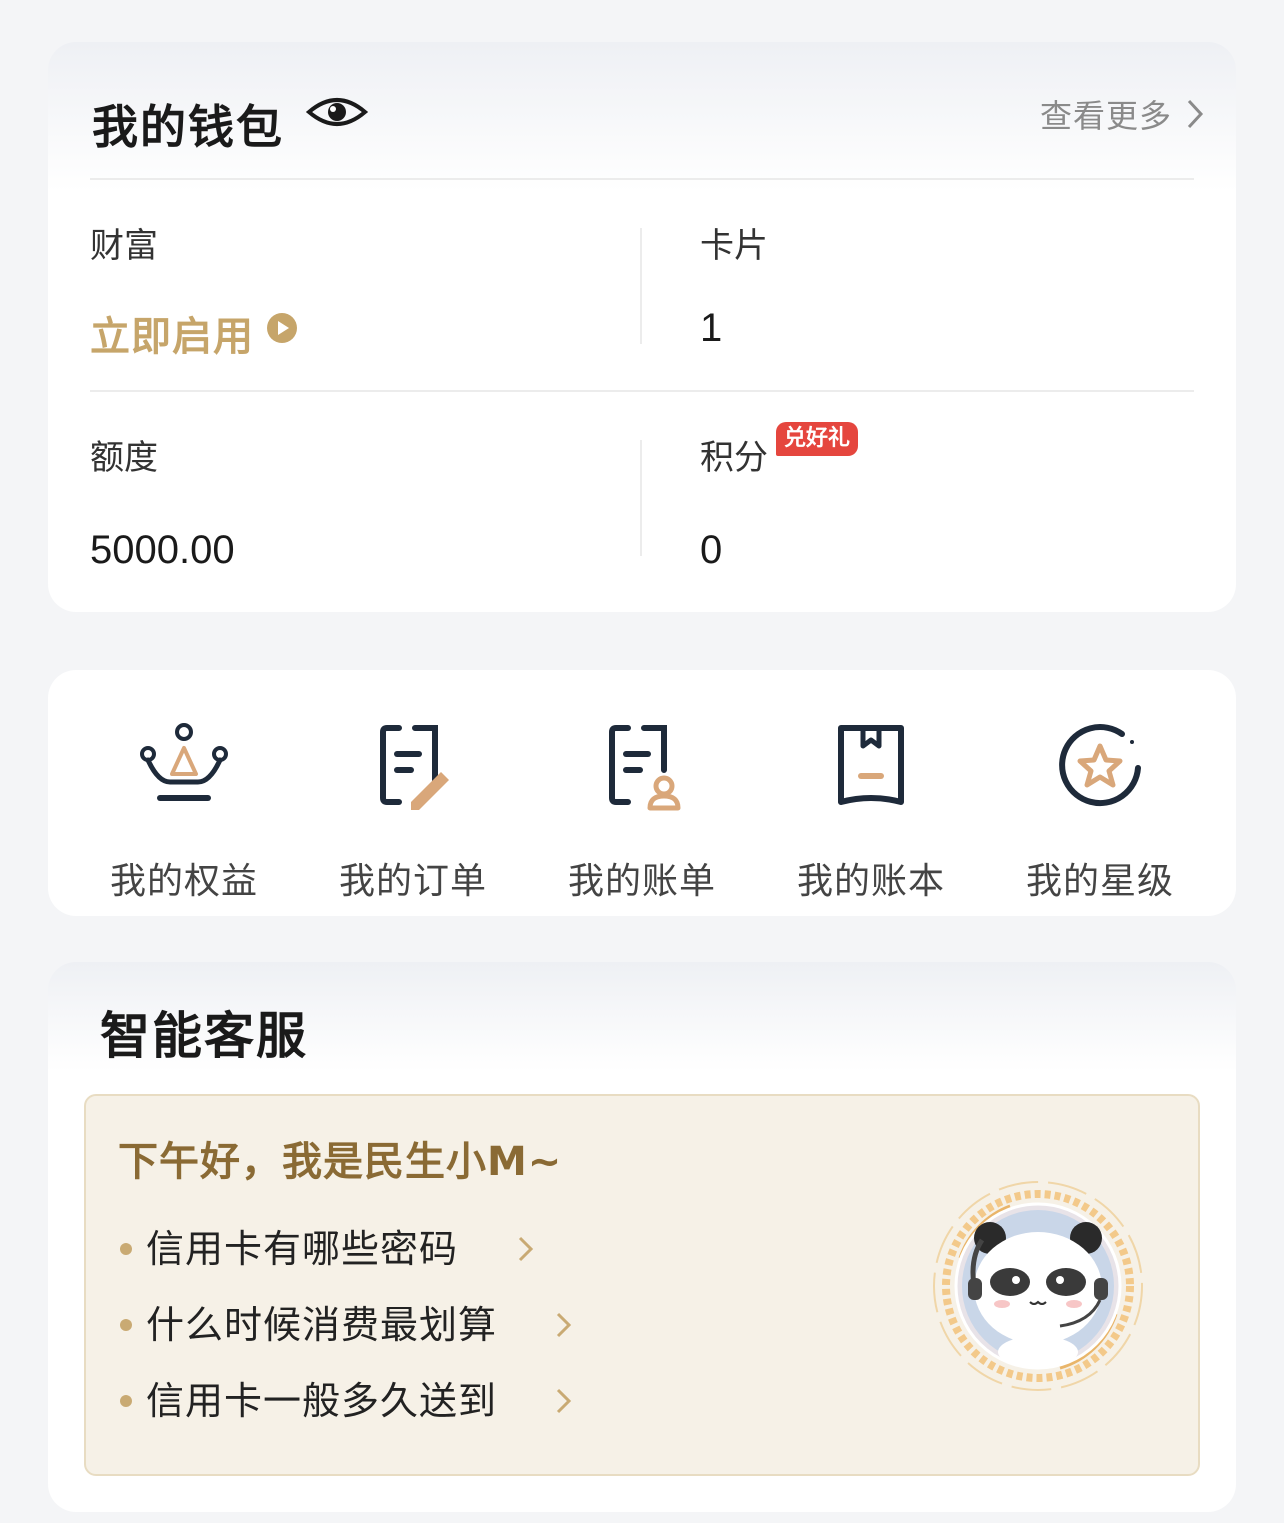  Describe the element at coordinates (645, 768) in the screenshot. I see `bill-person-icon` at that location.